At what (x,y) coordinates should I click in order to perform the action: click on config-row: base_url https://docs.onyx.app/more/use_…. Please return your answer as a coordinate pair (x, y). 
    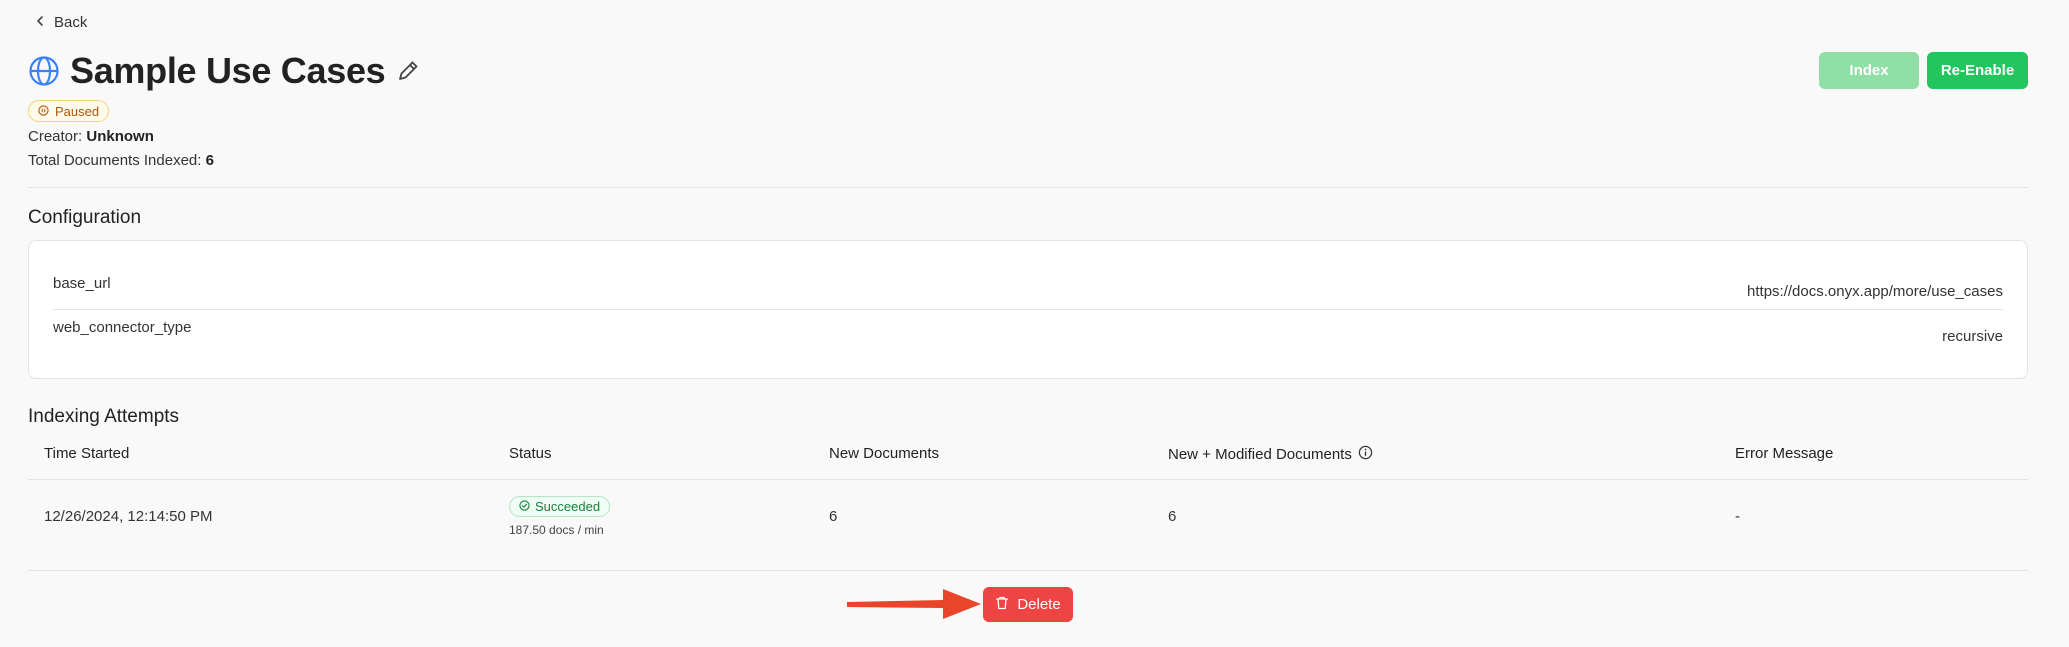
    Looking at the image, I should click on (1028, 297).